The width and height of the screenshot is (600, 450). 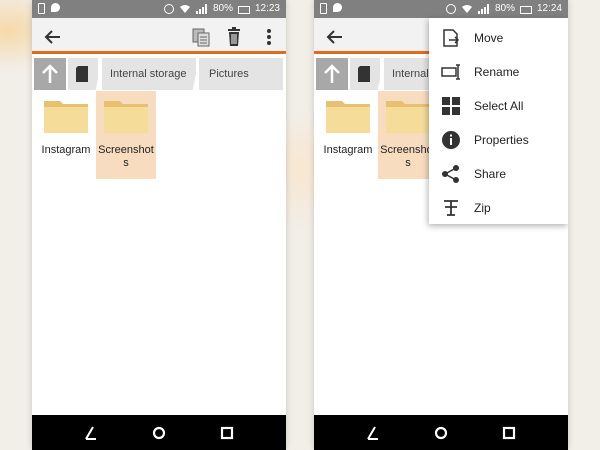 I want to click on menu-item-rename: Rename, so click(x=498, y=72).